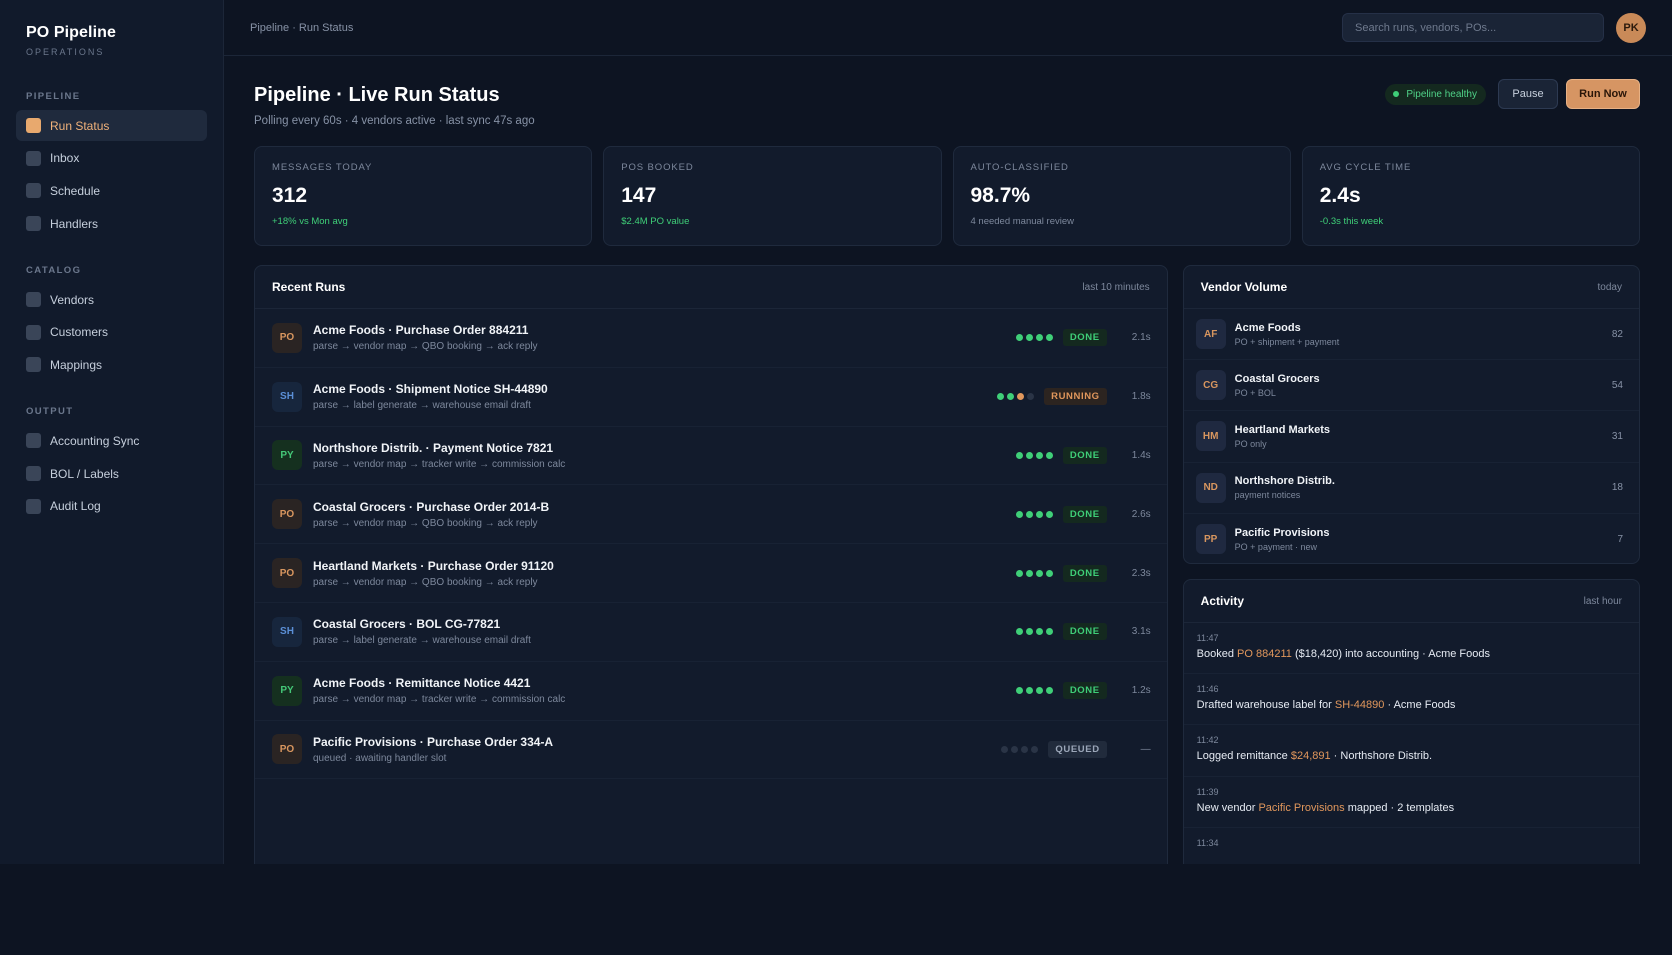  Describe the element at coordinates (1141, 338) in the screenshot. I see `run-duration: 2.1s` at that location.